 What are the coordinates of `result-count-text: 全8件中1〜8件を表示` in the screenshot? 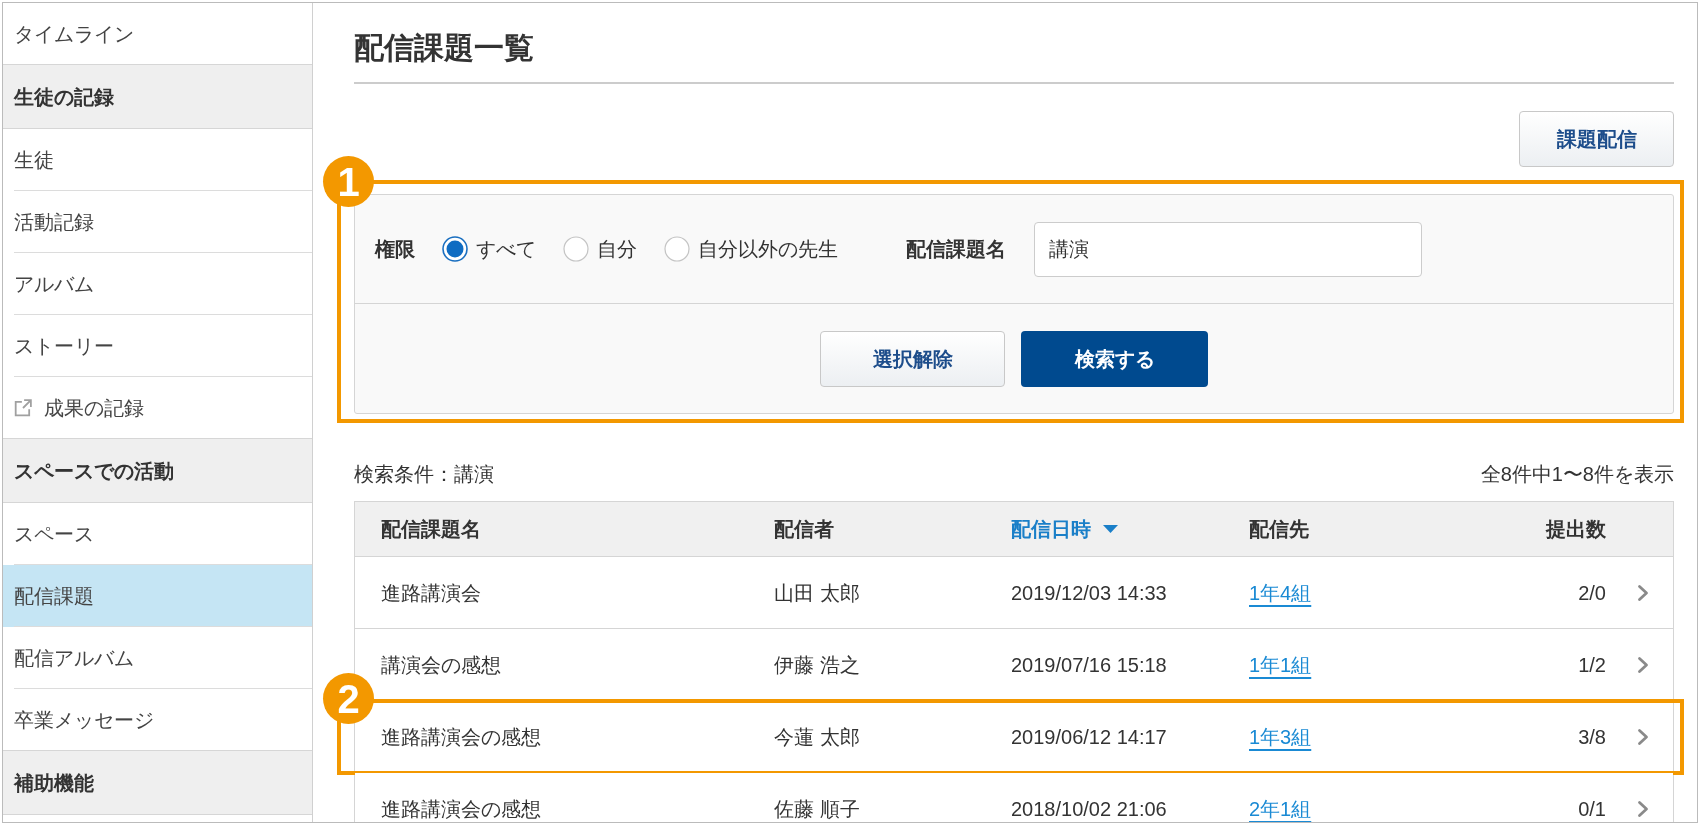 It's located at (1577, 474).